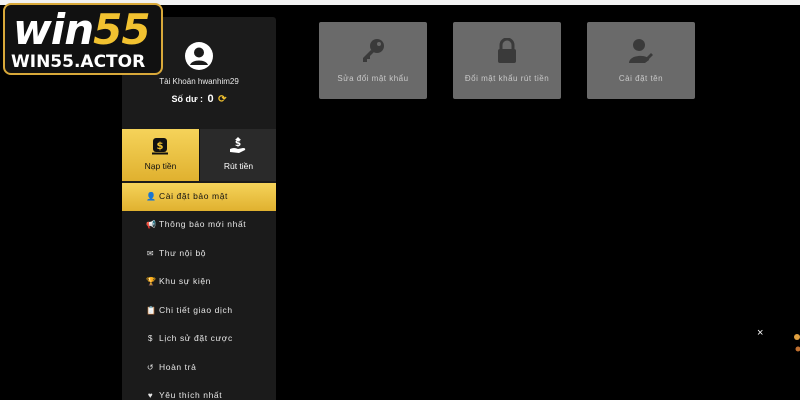  What do you see at coordinates (187, 99) in the screenshot?
I see `balance-label: Số dư :` at bounding box center [187, 99].